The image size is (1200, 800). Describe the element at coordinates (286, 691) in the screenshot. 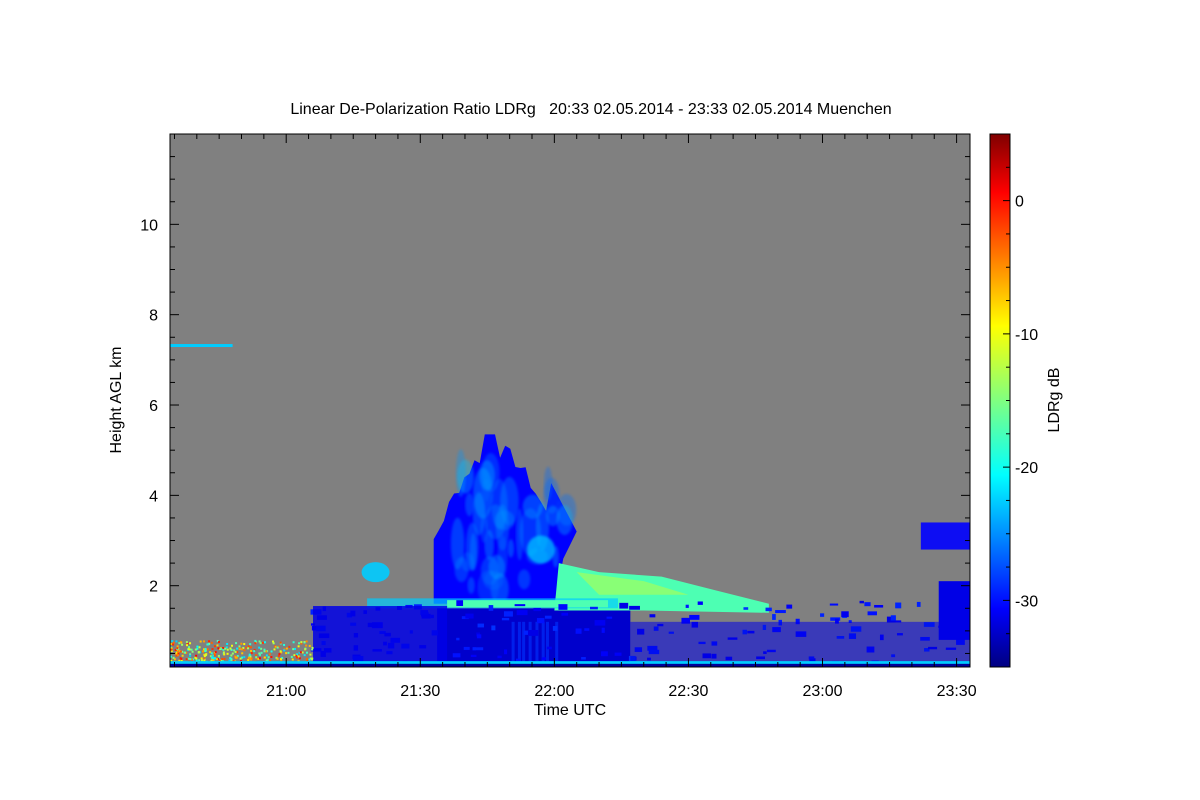

I see `x-tick-label: 21:00` at that location.